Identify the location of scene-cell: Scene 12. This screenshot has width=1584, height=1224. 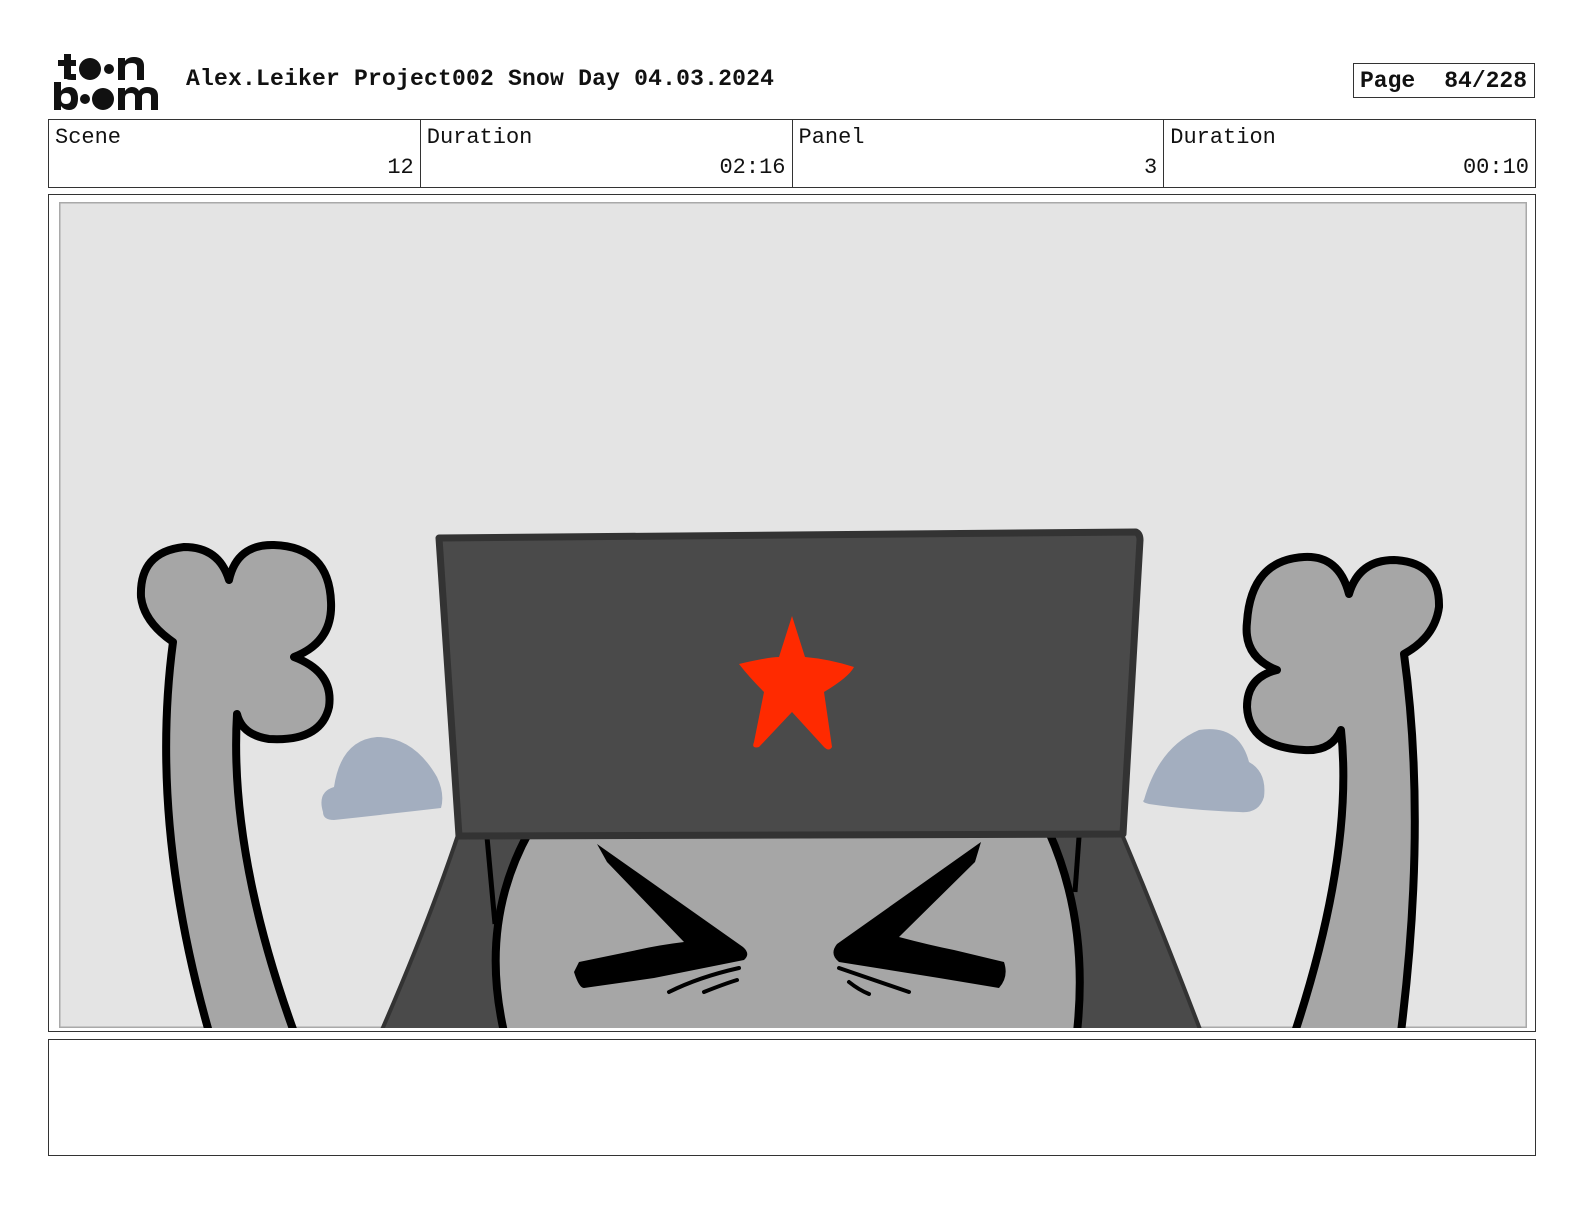
(235, 153).